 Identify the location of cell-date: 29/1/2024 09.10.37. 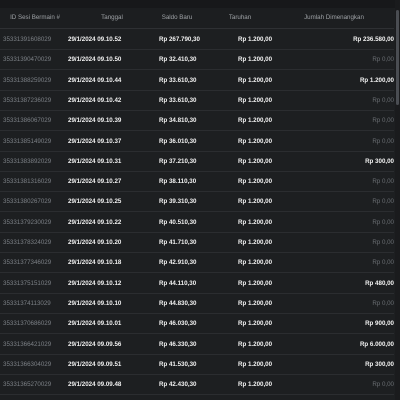
(95, 141).